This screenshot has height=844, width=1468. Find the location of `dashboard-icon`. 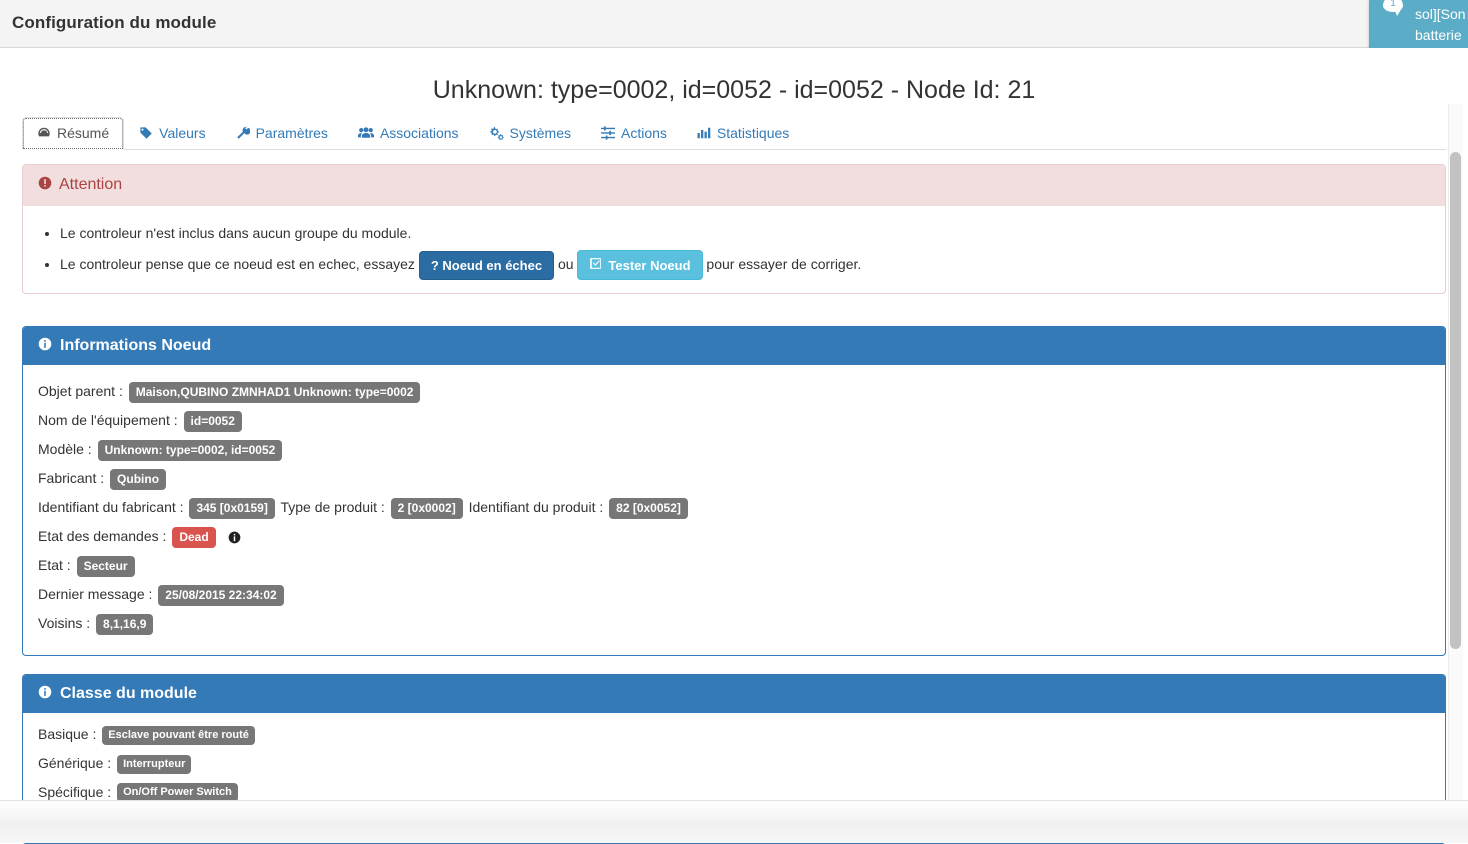

dashboard-icon is located at coordinates (44, 133).